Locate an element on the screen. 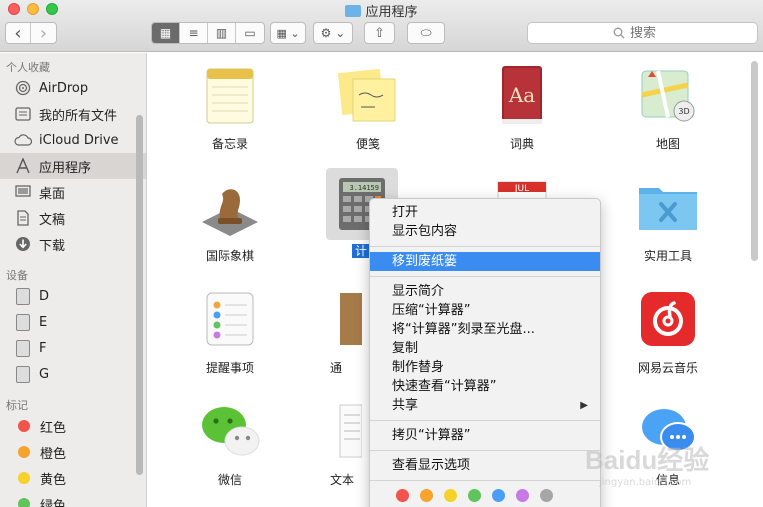  chess-icon is located at coordinates (230, 207).